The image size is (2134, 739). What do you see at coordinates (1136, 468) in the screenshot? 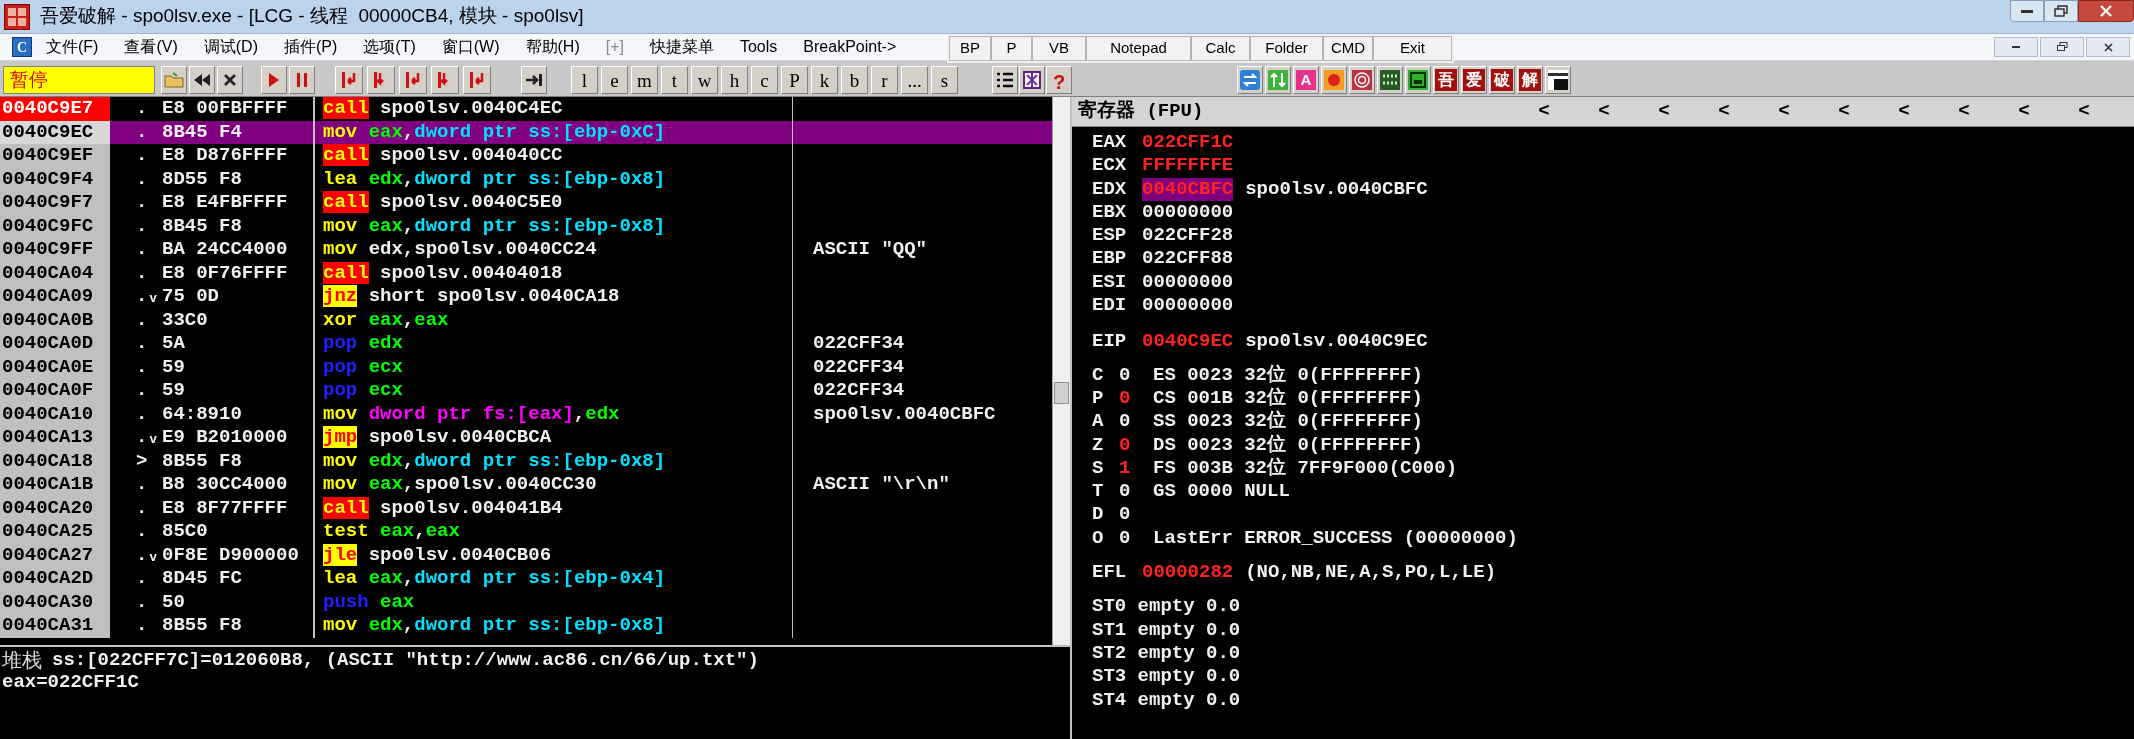
I see `flag-value: 1` at bounding box center [1136, 468].